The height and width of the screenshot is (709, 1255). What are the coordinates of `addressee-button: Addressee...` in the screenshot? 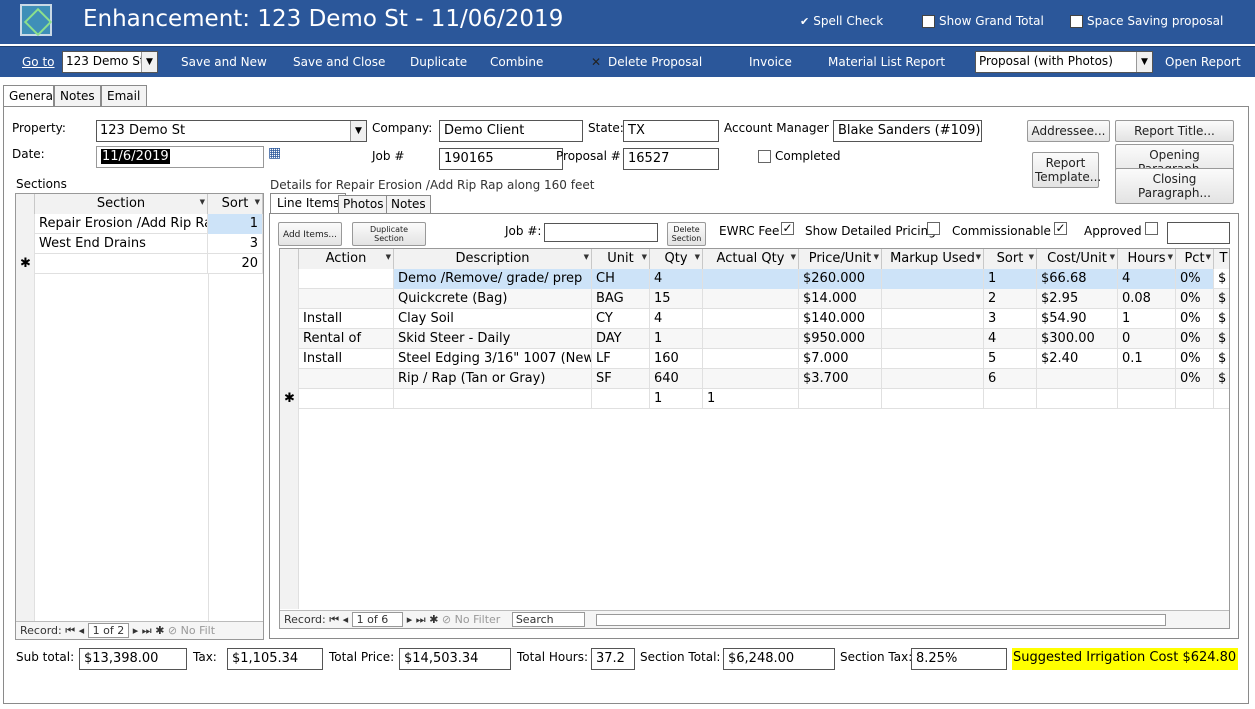 It's located at (1068, 131).